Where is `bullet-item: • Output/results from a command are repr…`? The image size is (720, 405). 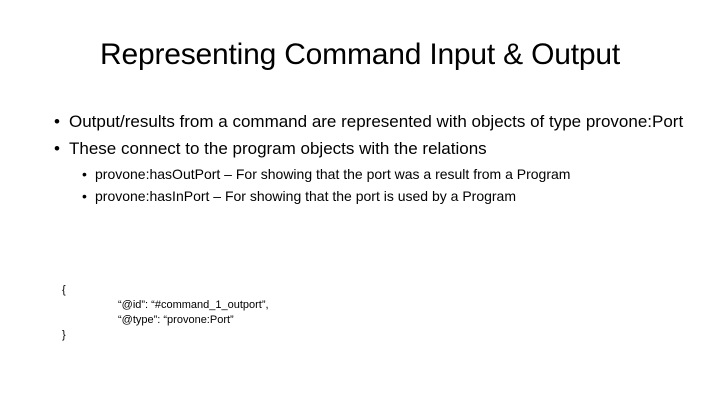 bullet-item: • Output/results from a command are repr… is located at coordinates (374, 121).